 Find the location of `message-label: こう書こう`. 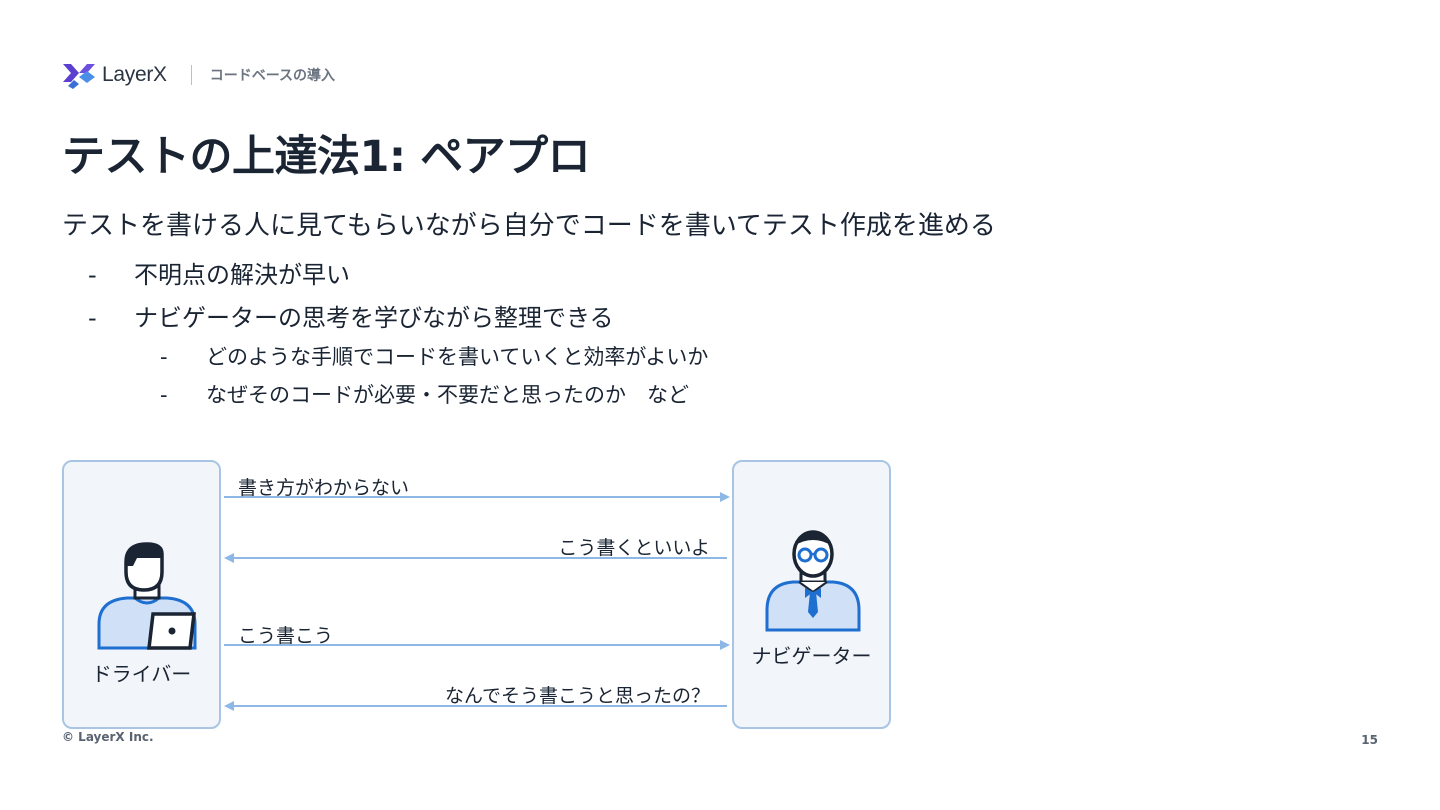

message-label: こう書こう is located at coordinates (286, 636).